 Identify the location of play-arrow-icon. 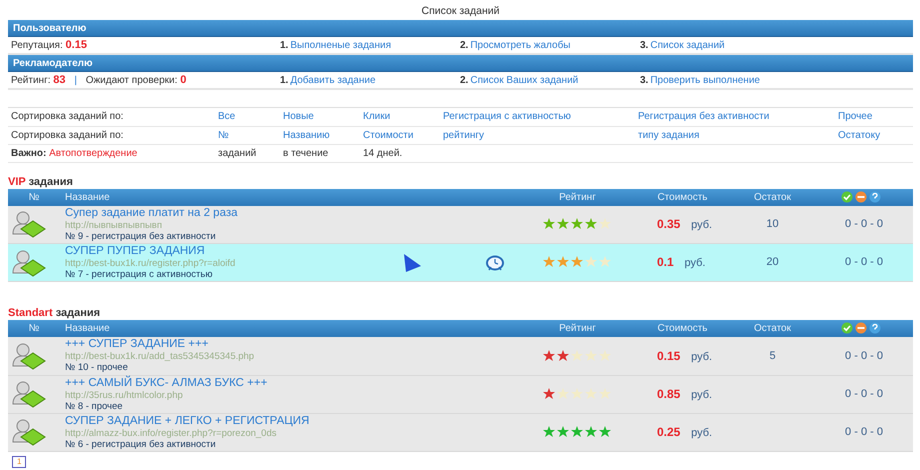
(412, 262).